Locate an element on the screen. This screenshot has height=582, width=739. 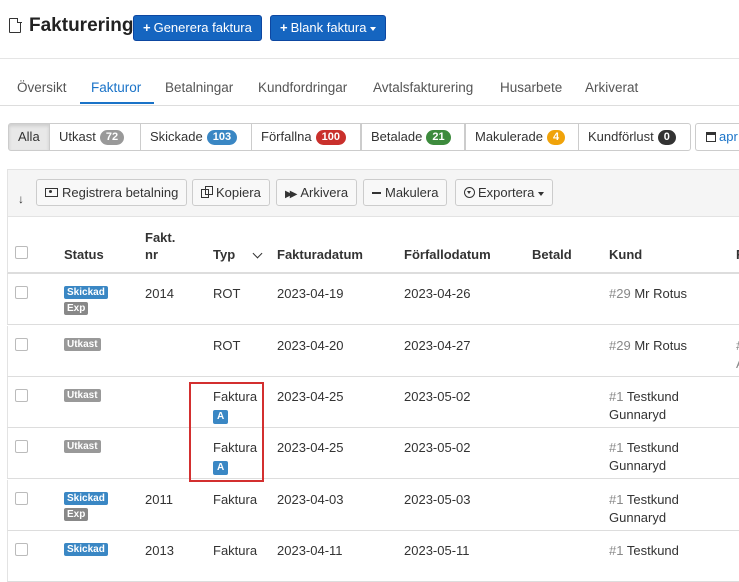
count-badge: 72 is located at coordinates (112, 137).